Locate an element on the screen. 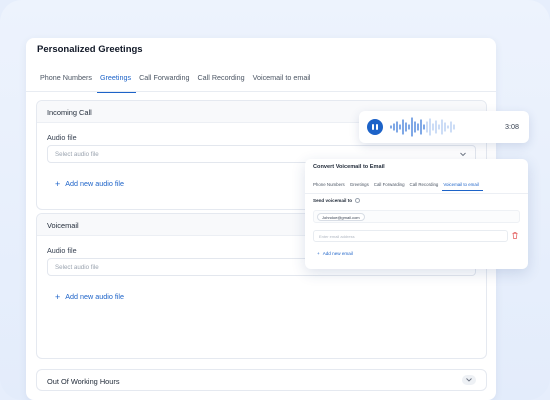  incoming-call-title: Incoming Call is located at coordinates (69, 112).